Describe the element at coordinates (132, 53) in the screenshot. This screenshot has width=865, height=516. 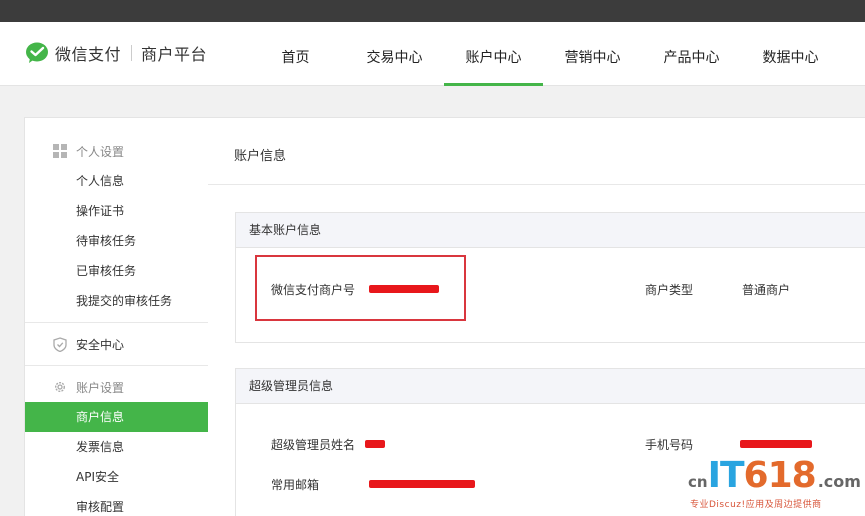
I see `brand-separator` at that location.